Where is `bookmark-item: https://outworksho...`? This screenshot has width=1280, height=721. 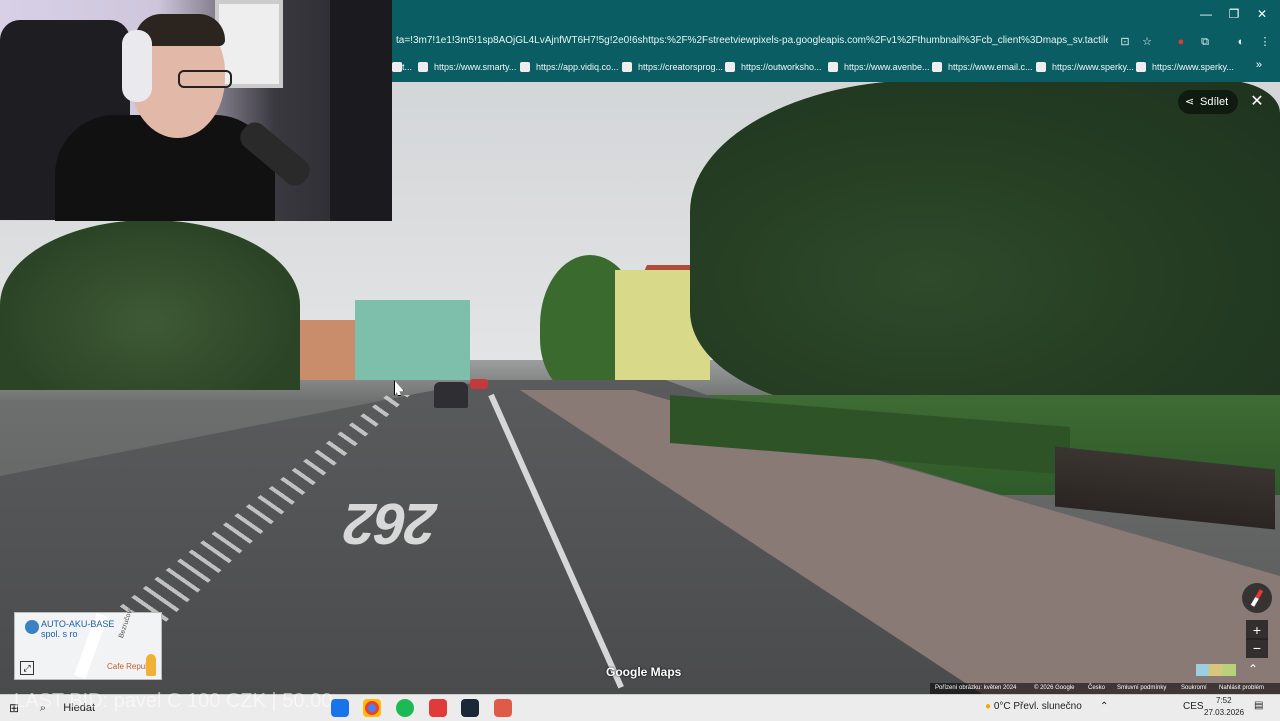 bookmark-item: https://outworksho... is located at coordinates (773, 67).